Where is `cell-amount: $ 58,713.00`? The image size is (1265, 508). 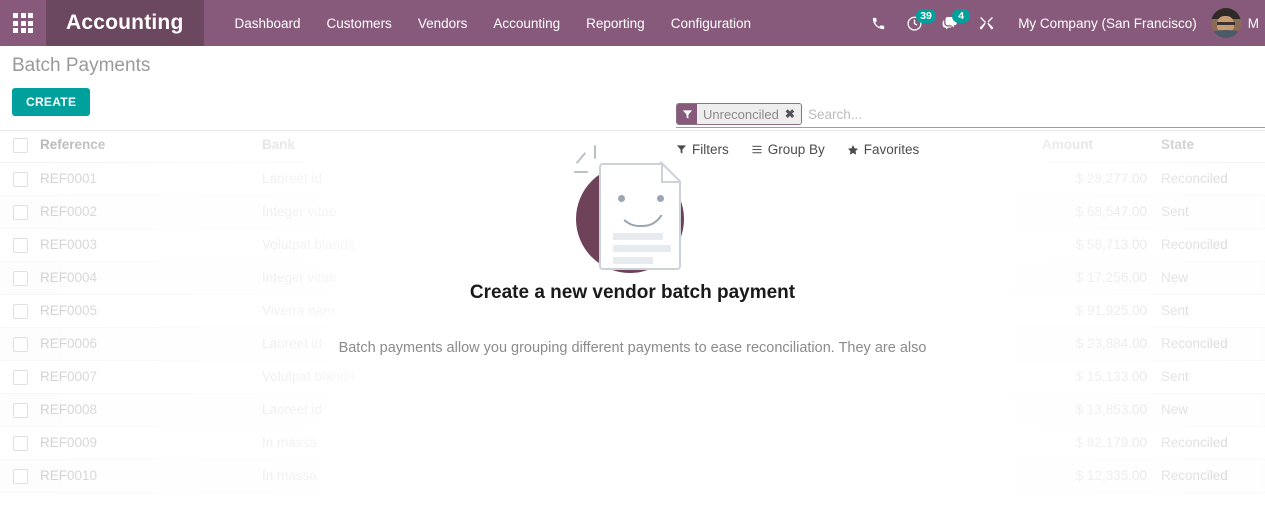
cell-amount: $ 58,713.00 is located at coordinates (1094, 245).